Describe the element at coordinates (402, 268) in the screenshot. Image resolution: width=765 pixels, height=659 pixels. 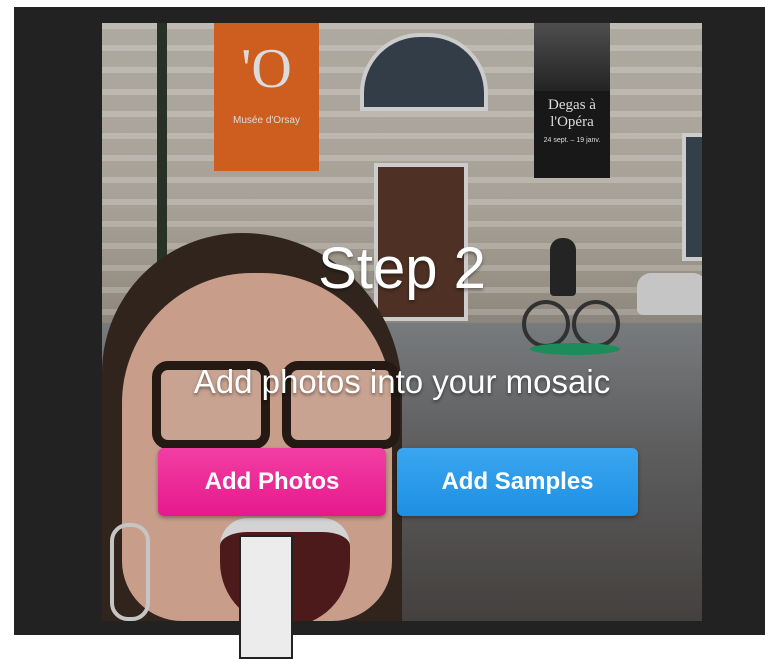
I see `step-title: Step 2` at that location.